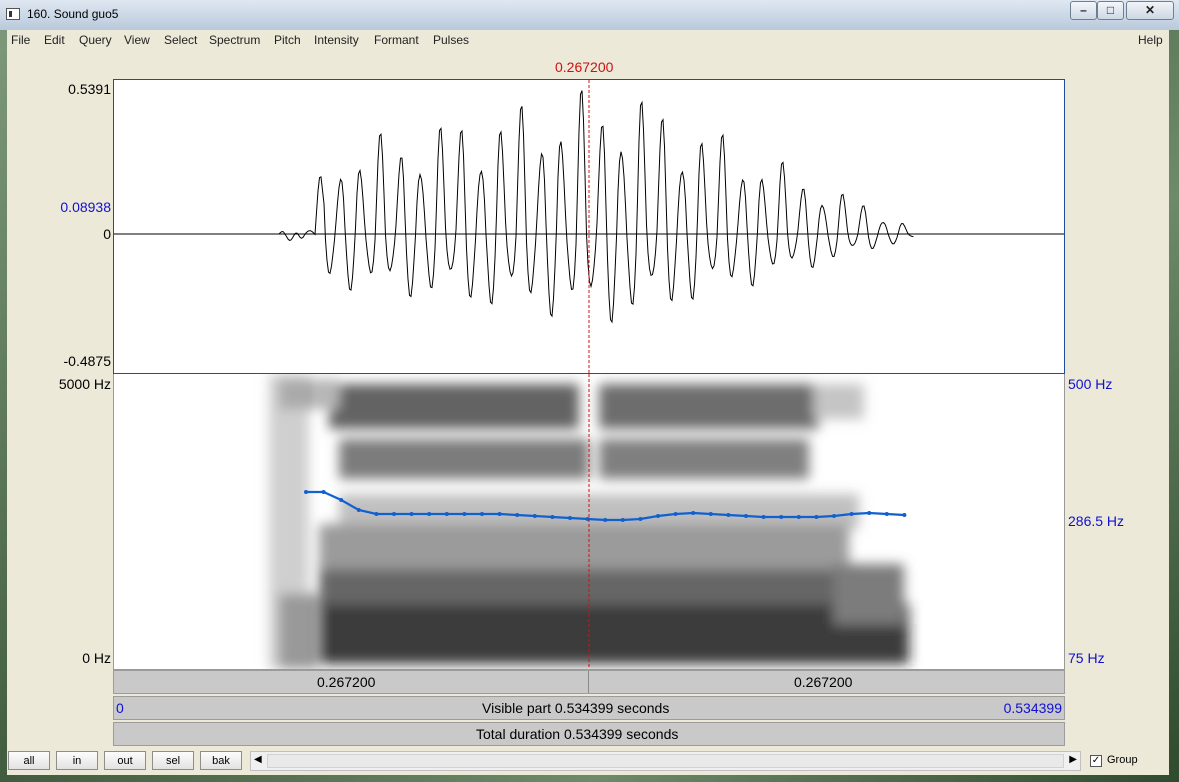 Image resolution: width=1179 pixels, height=782 pixels. I want to click on time-bar-divider, so click(588, 682).